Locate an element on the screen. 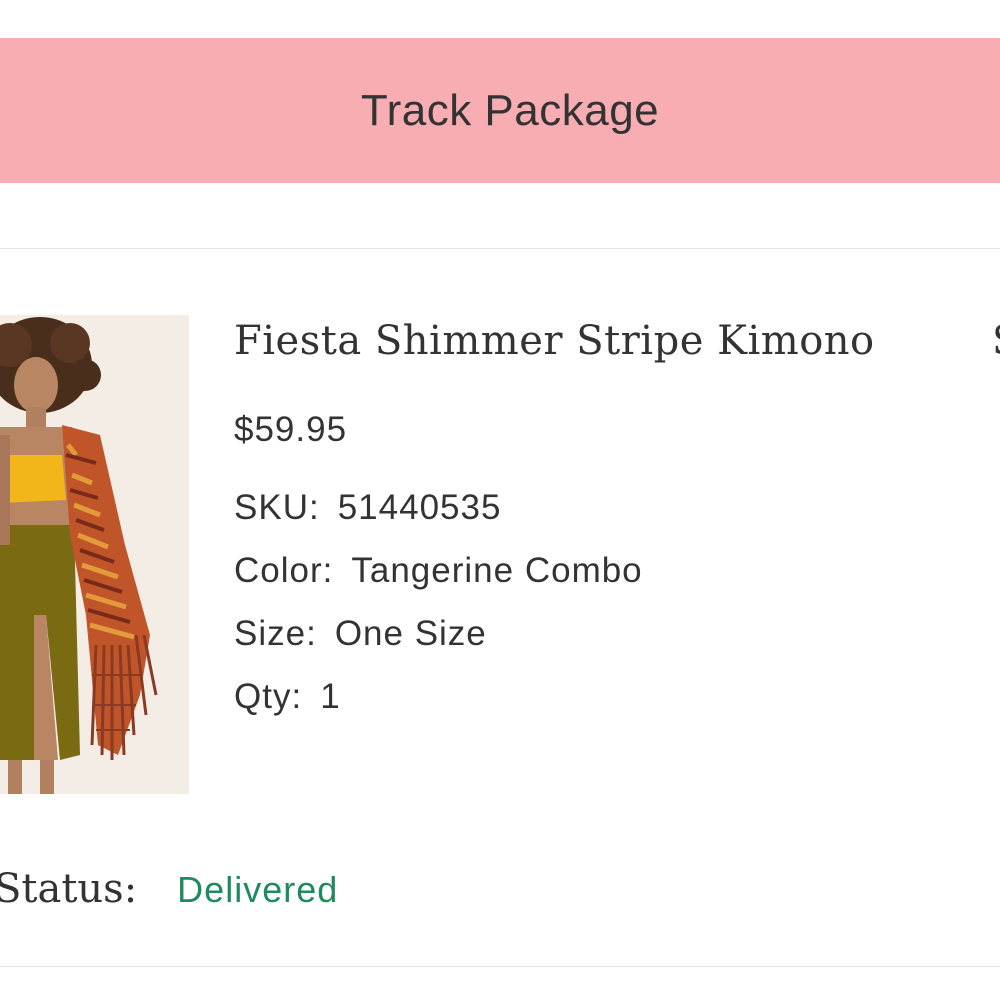 The image size is (1000, 1000). status-label: Status: is located at coordinates (69, 889).